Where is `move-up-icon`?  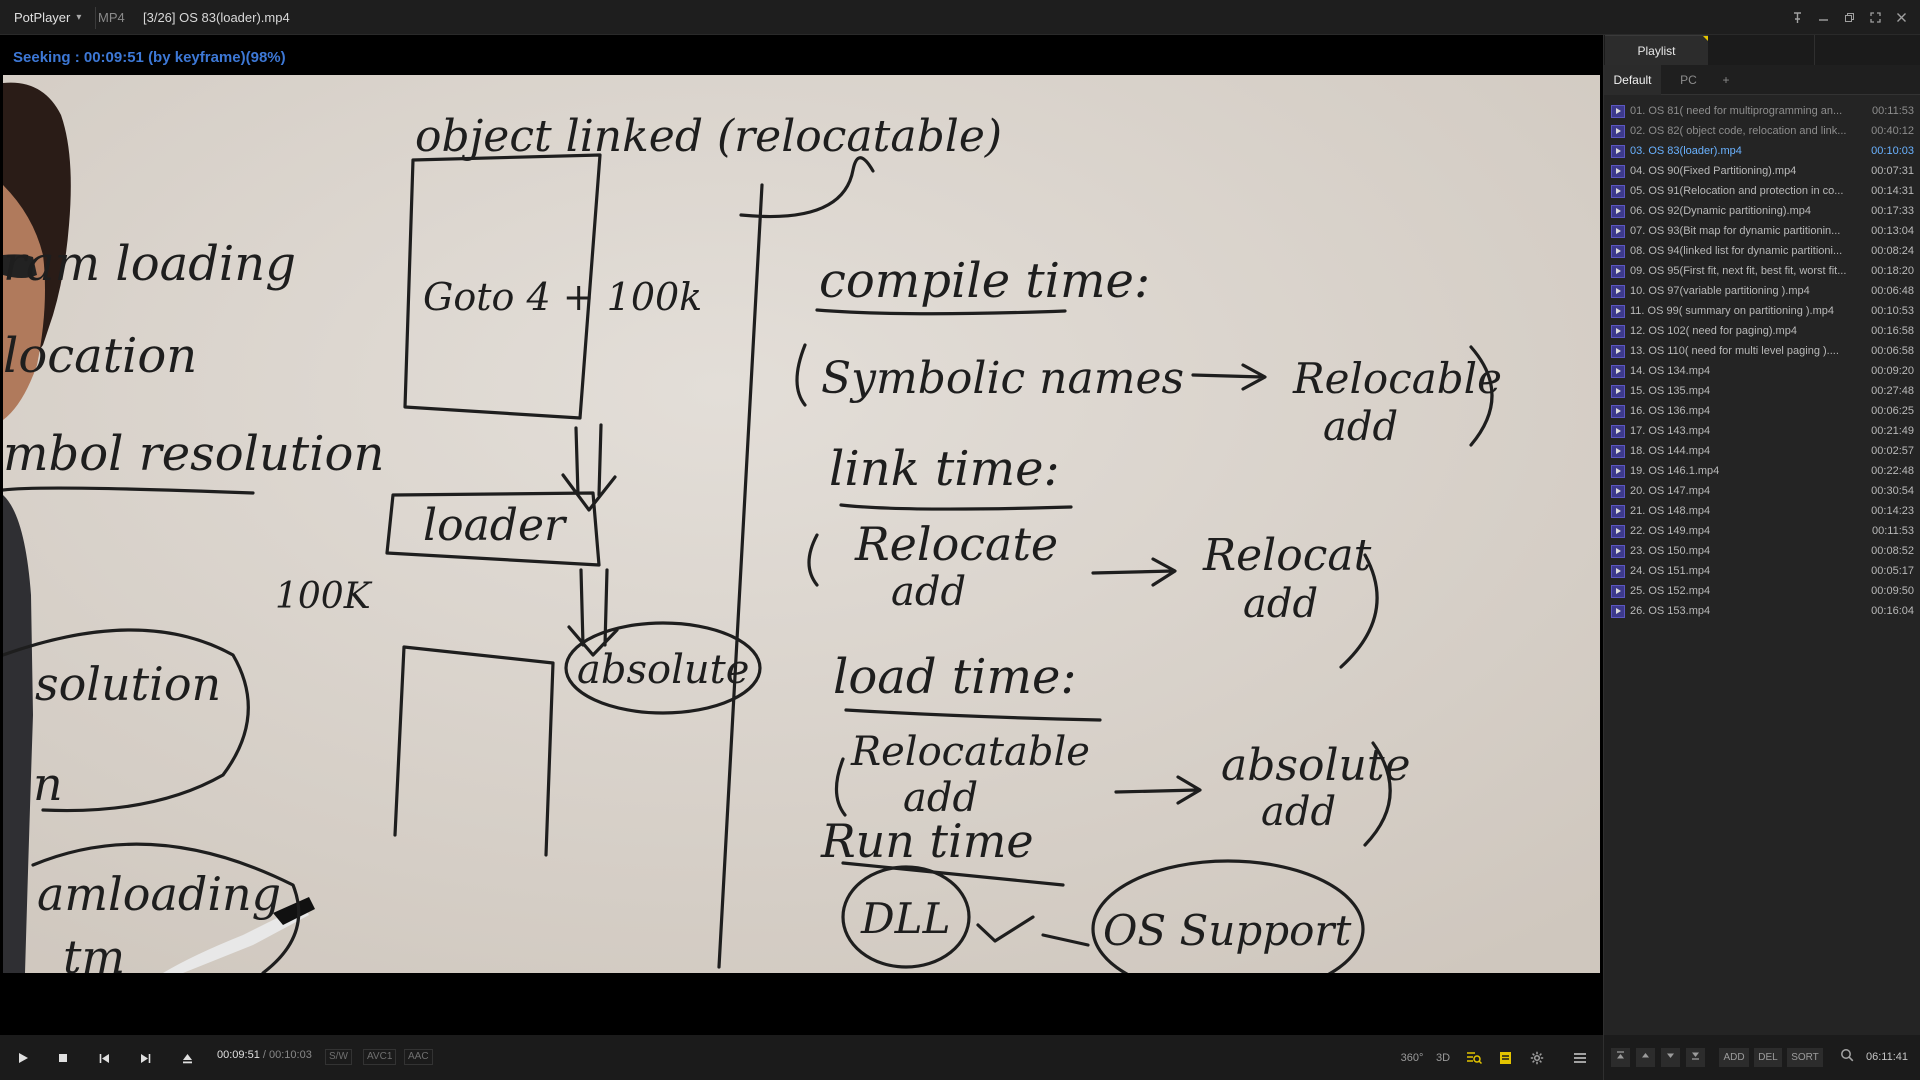 move-up-icon is located at coordinates (1645, 1057).